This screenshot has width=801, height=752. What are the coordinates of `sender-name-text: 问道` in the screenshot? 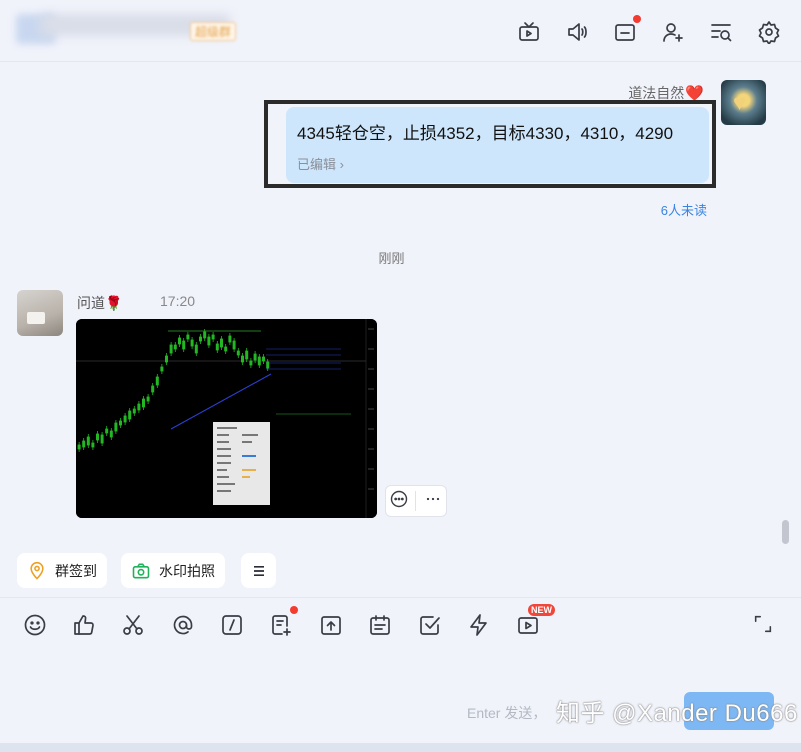 It's located at (91, 303).